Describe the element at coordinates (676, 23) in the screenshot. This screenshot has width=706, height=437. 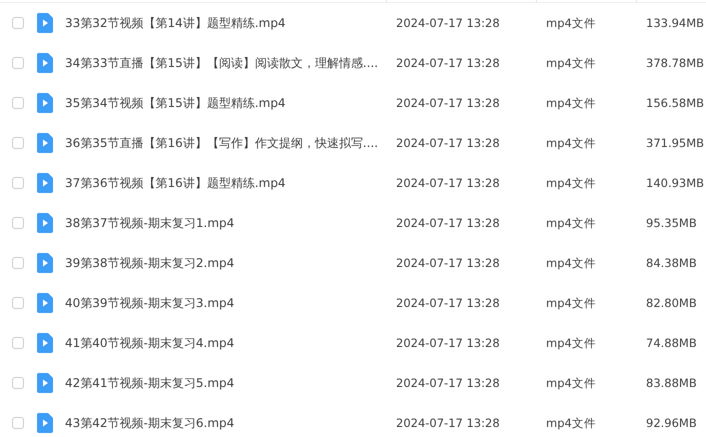
I see `file-size: 133.94MB` at that location.